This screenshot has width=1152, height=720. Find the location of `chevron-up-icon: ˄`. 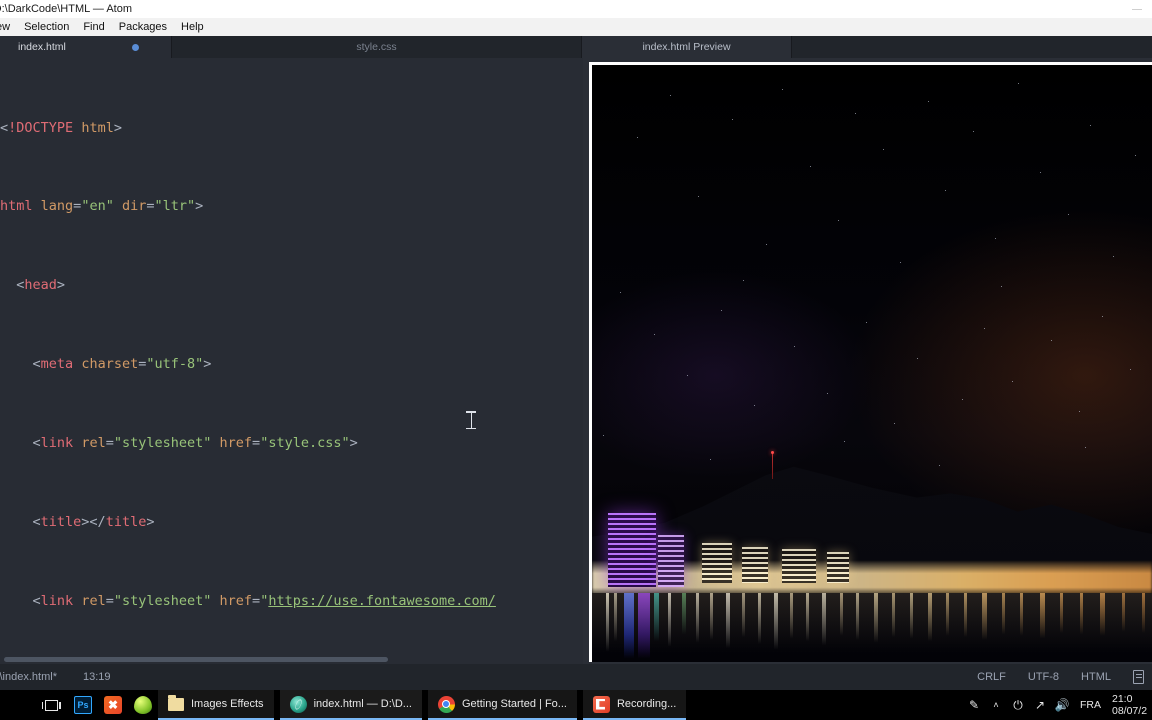

chevron-up-icon: ˄ is located at coordinates (996, 705).